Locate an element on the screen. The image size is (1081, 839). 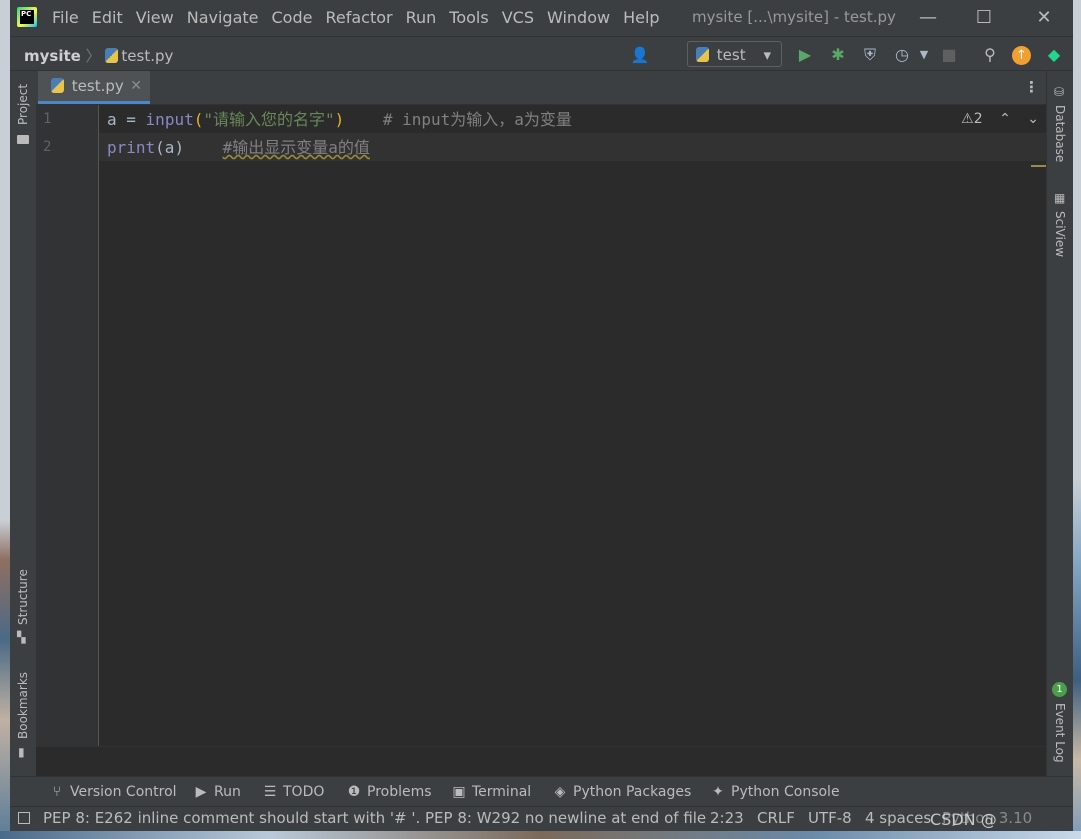
project-tool-button: Project is located at coordinates (23, 104).